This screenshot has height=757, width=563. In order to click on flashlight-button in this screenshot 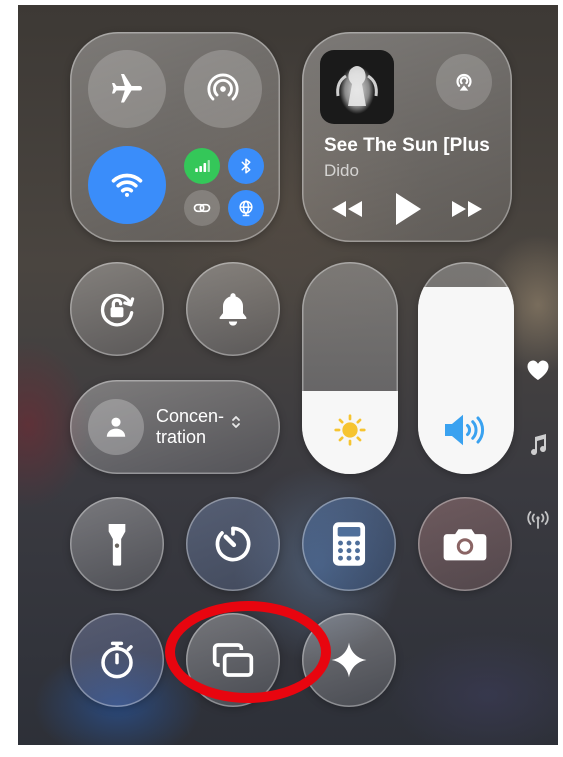, I will do `click(117, 544)`.